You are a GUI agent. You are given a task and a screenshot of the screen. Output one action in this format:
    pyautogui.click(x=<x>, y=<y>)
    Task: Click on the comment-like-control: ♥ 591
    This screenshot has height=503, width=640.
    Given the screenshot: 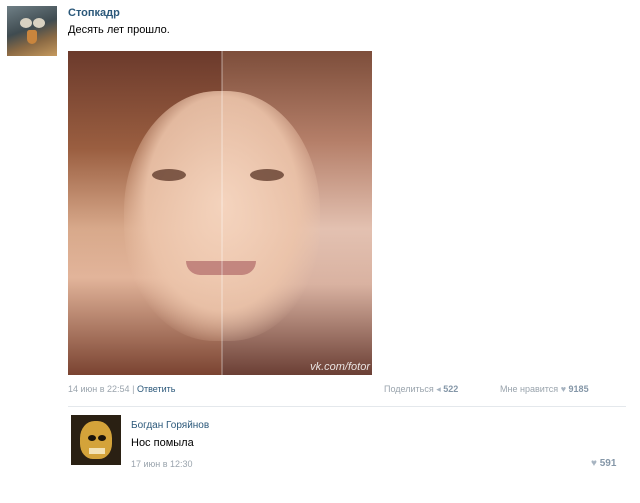 What is the action you would take?
    pyautogui.click(x=603, y=463)
    